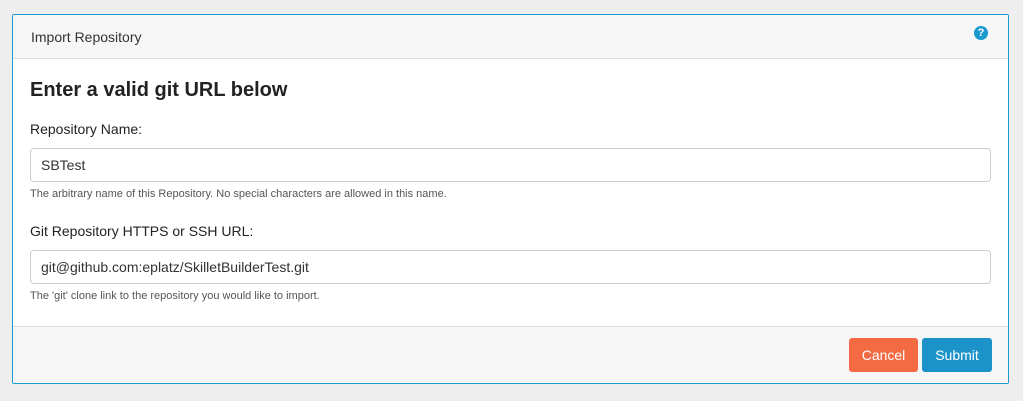  What do you see at coordinates (957, 355) in the screenshot?
I see `submit-button: Submit` at bounding box center [957, 355].